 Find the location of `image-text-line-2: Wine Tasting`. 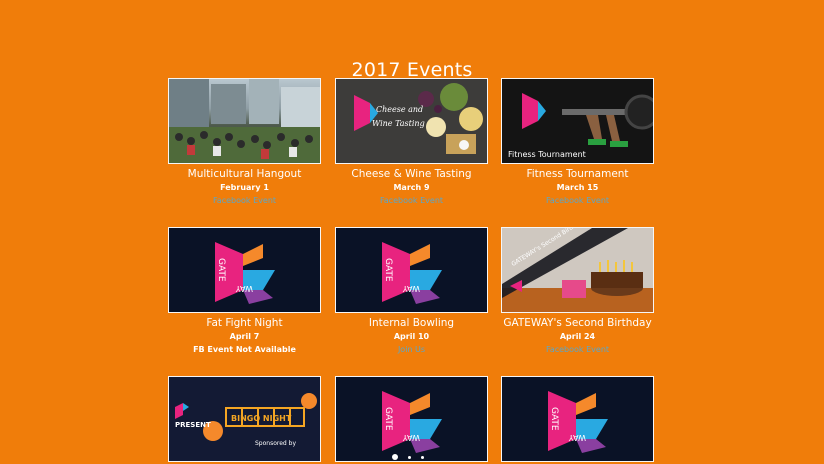

image-text-line-2: Wine Tasting is located at coordinates (398, 123).